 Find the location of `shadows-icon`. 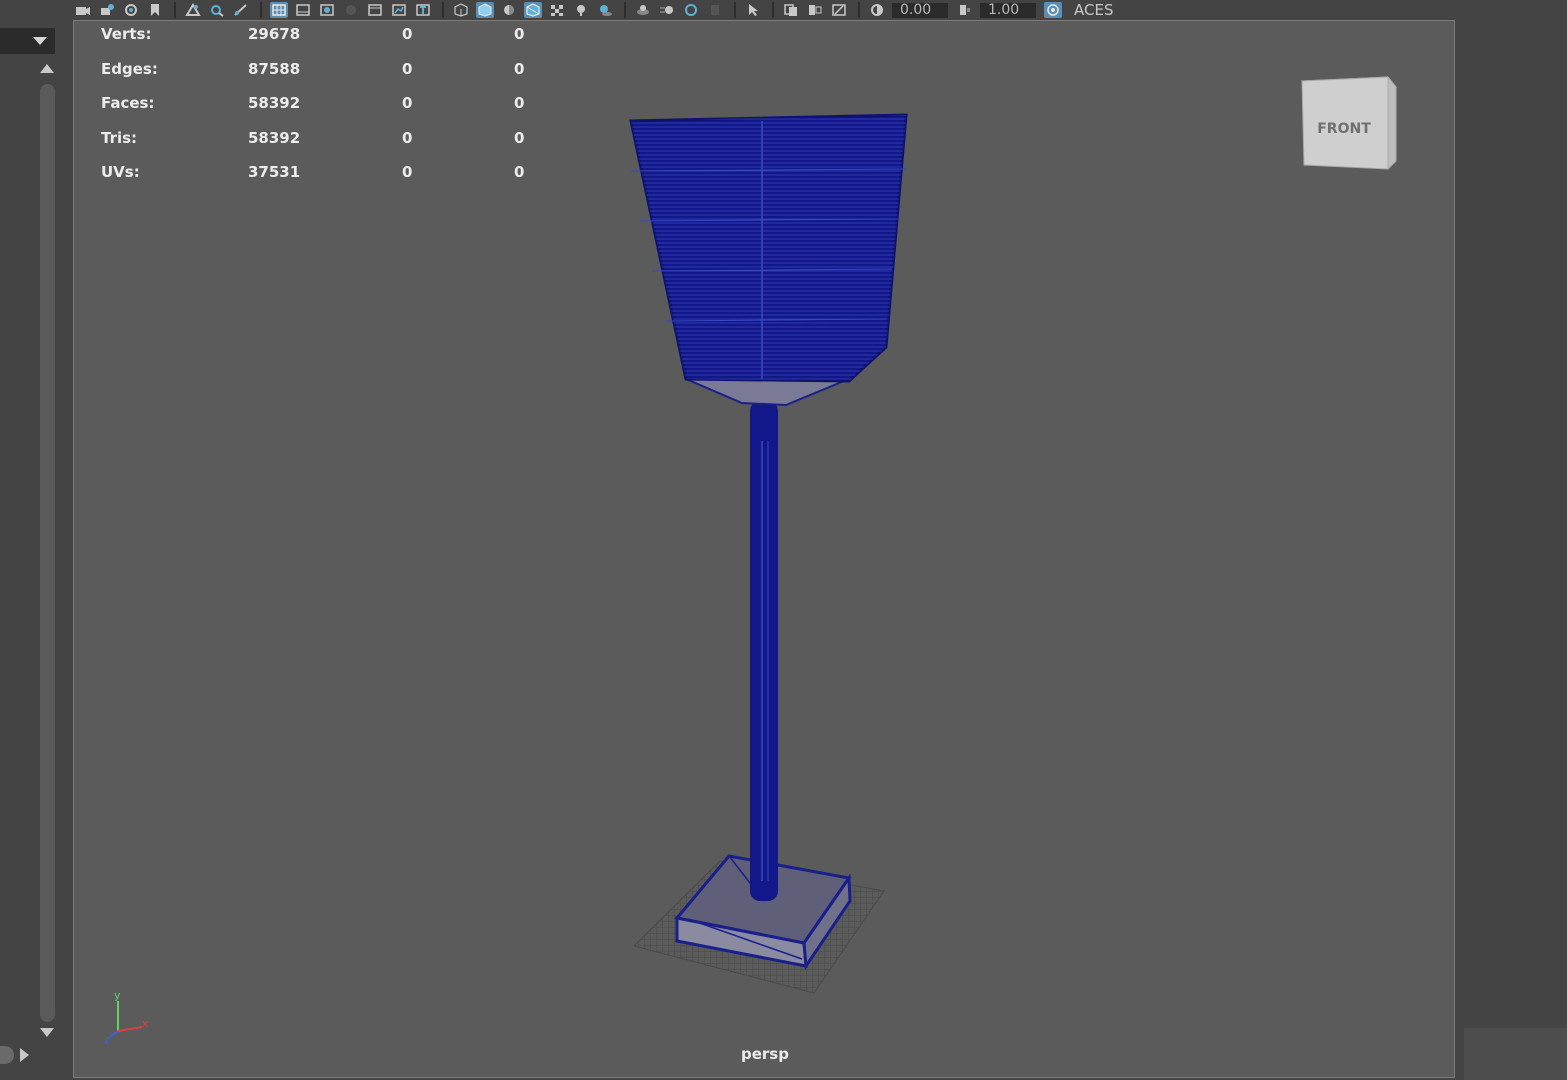

shadows-icon is located at coordinates (605, 10).